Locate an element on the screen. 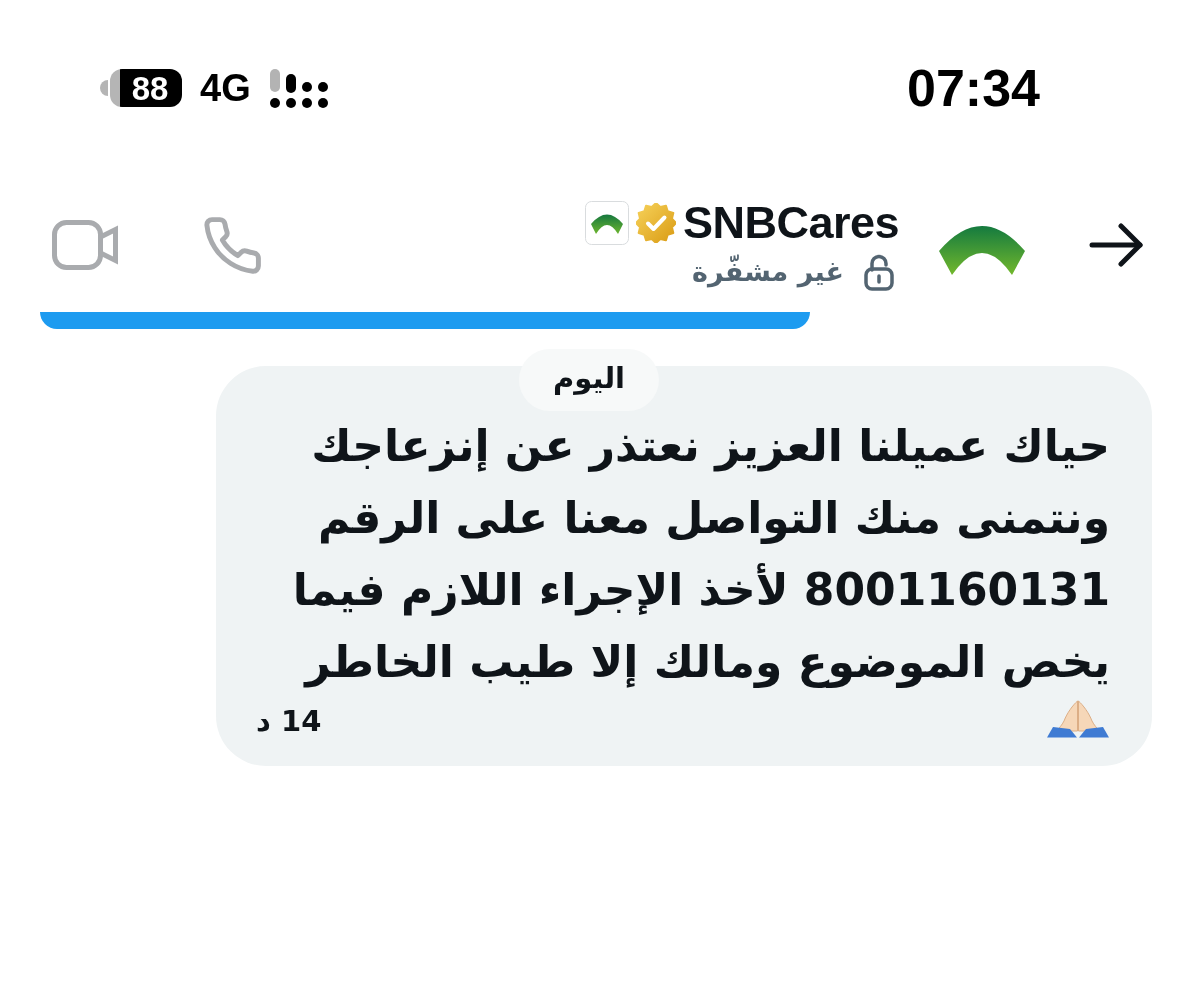 This screenshot has height=996, width=1178. logo-icon is located at coordinates (606, 223).